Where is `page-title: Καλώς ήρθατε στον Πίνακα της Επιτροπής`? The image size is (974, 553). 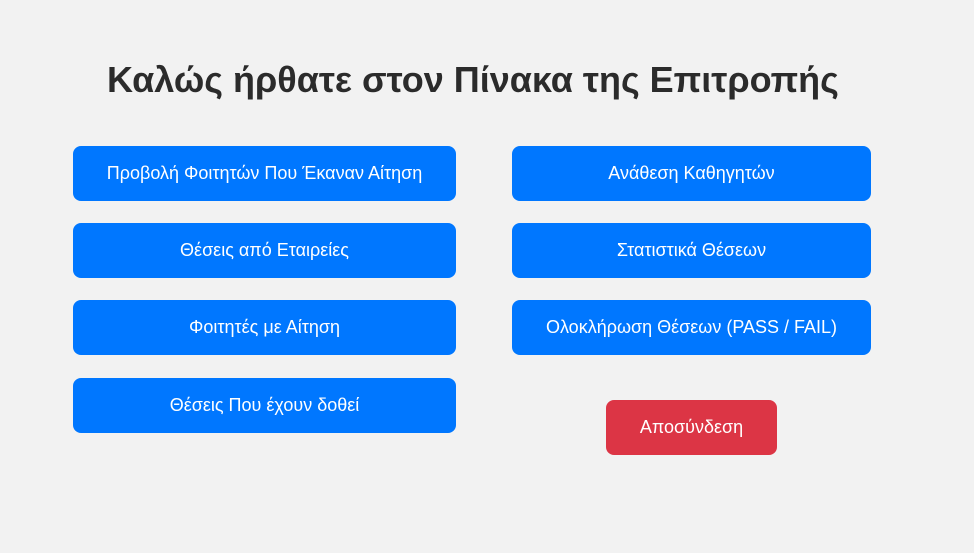
page-title: Καλώς ήρθατε στον Πίνακα της Επιτροπής is located at coordinates (473, 79).